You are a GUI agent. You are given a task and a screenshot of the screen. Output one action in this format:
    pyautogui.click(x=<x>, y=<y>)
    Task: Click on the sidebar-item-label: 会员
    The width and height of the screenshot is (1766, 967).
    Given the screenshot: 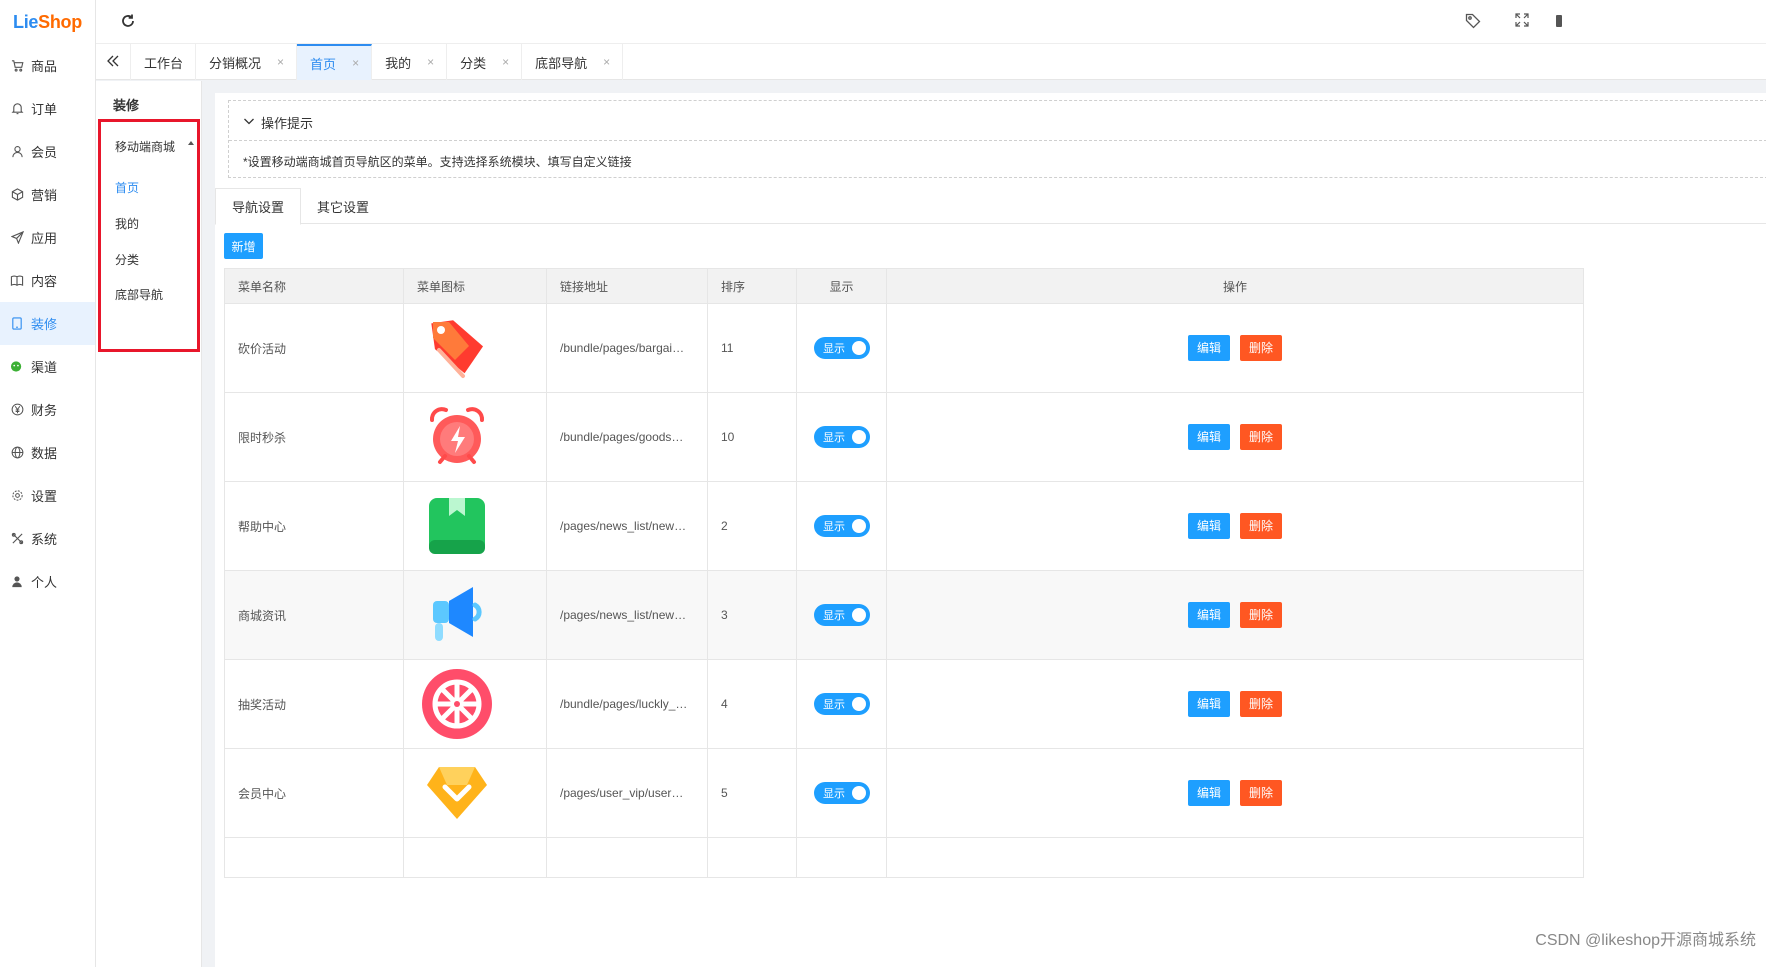 What is the action you would take?
    pyautogui.click(x=44, y=152)
    